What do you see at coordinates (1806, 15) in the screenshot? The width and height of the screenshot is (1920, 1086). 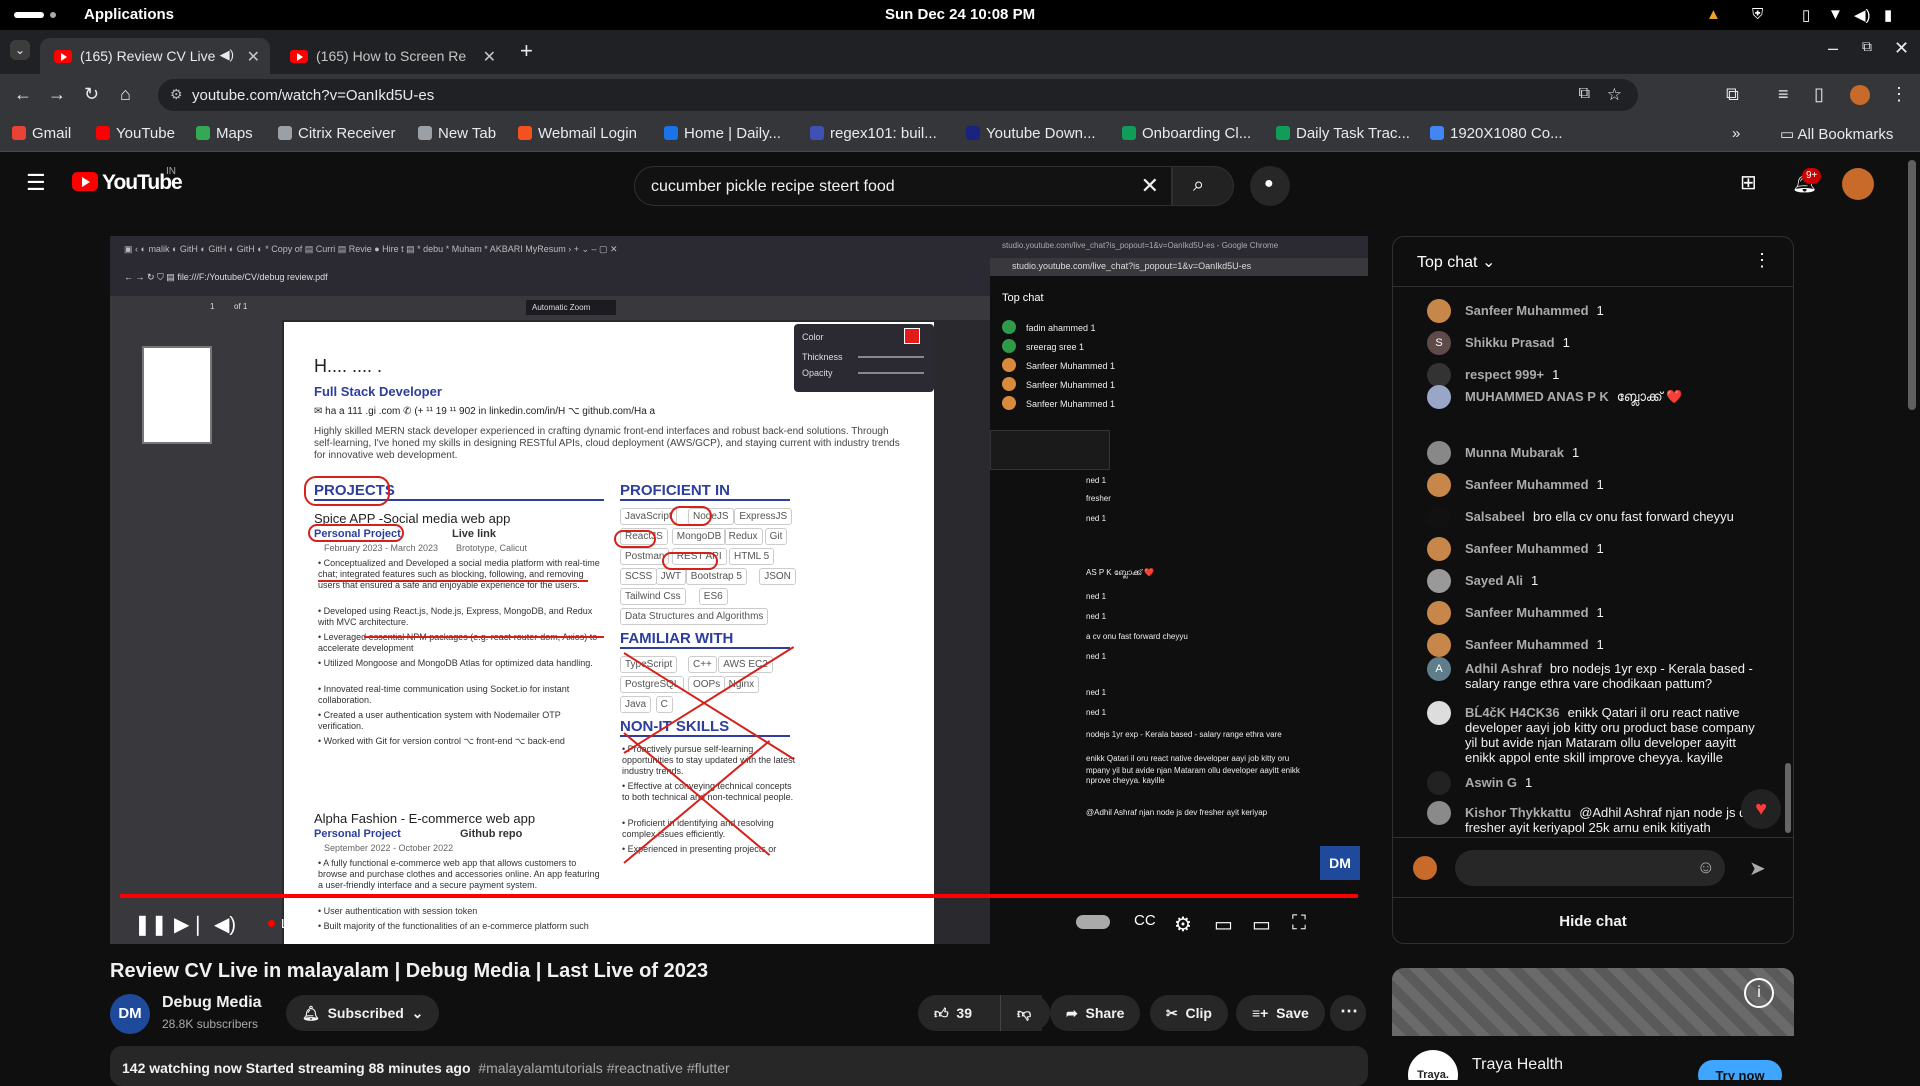 I see `phone-icon: ▯` at bounding box center [1806, 15].